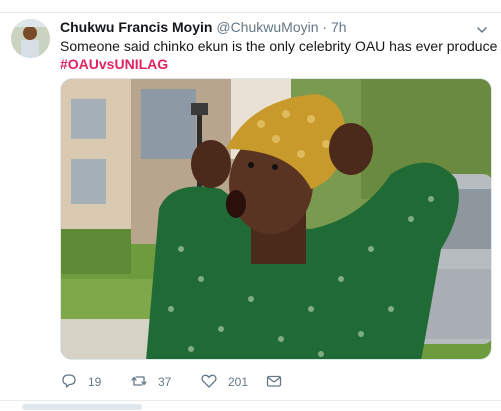 This screenshot has height=411, width=501. I want to click on heart-icon, so click(209, 382).